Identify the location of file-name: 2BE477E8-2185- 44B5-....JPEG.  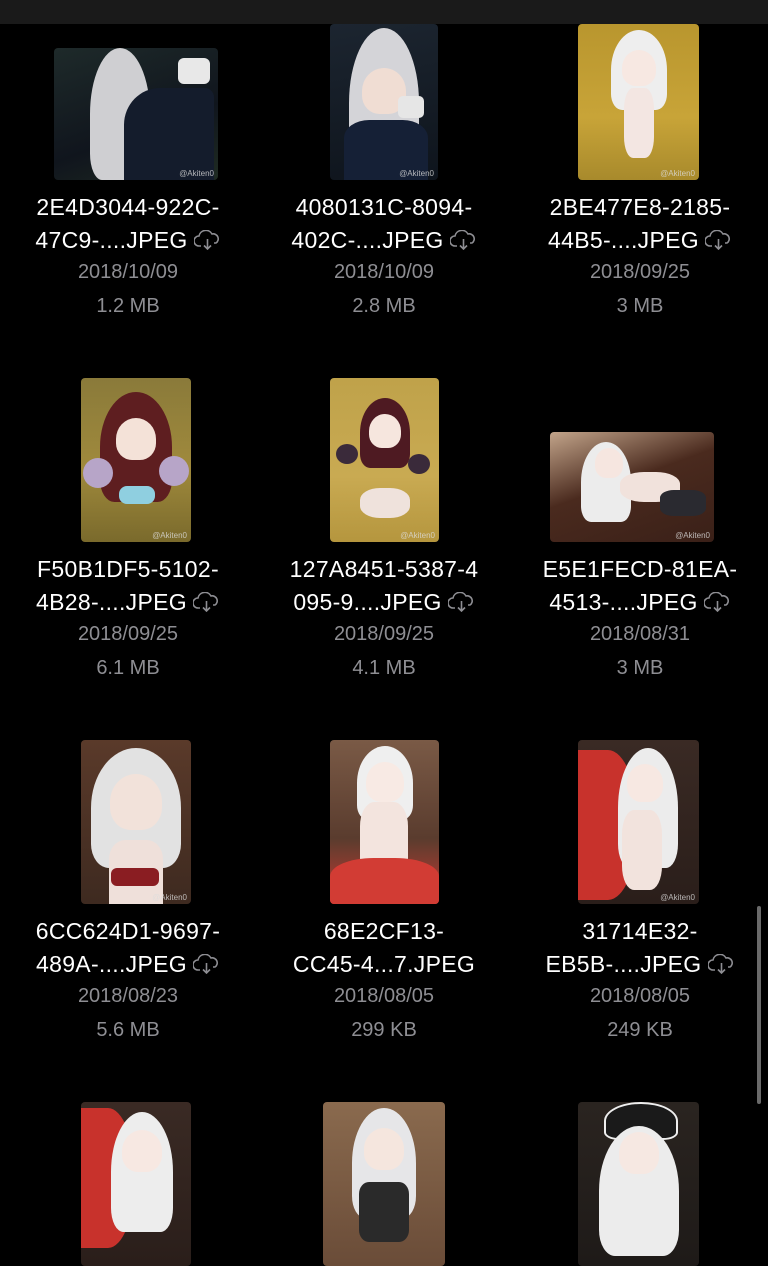
(640, 223).